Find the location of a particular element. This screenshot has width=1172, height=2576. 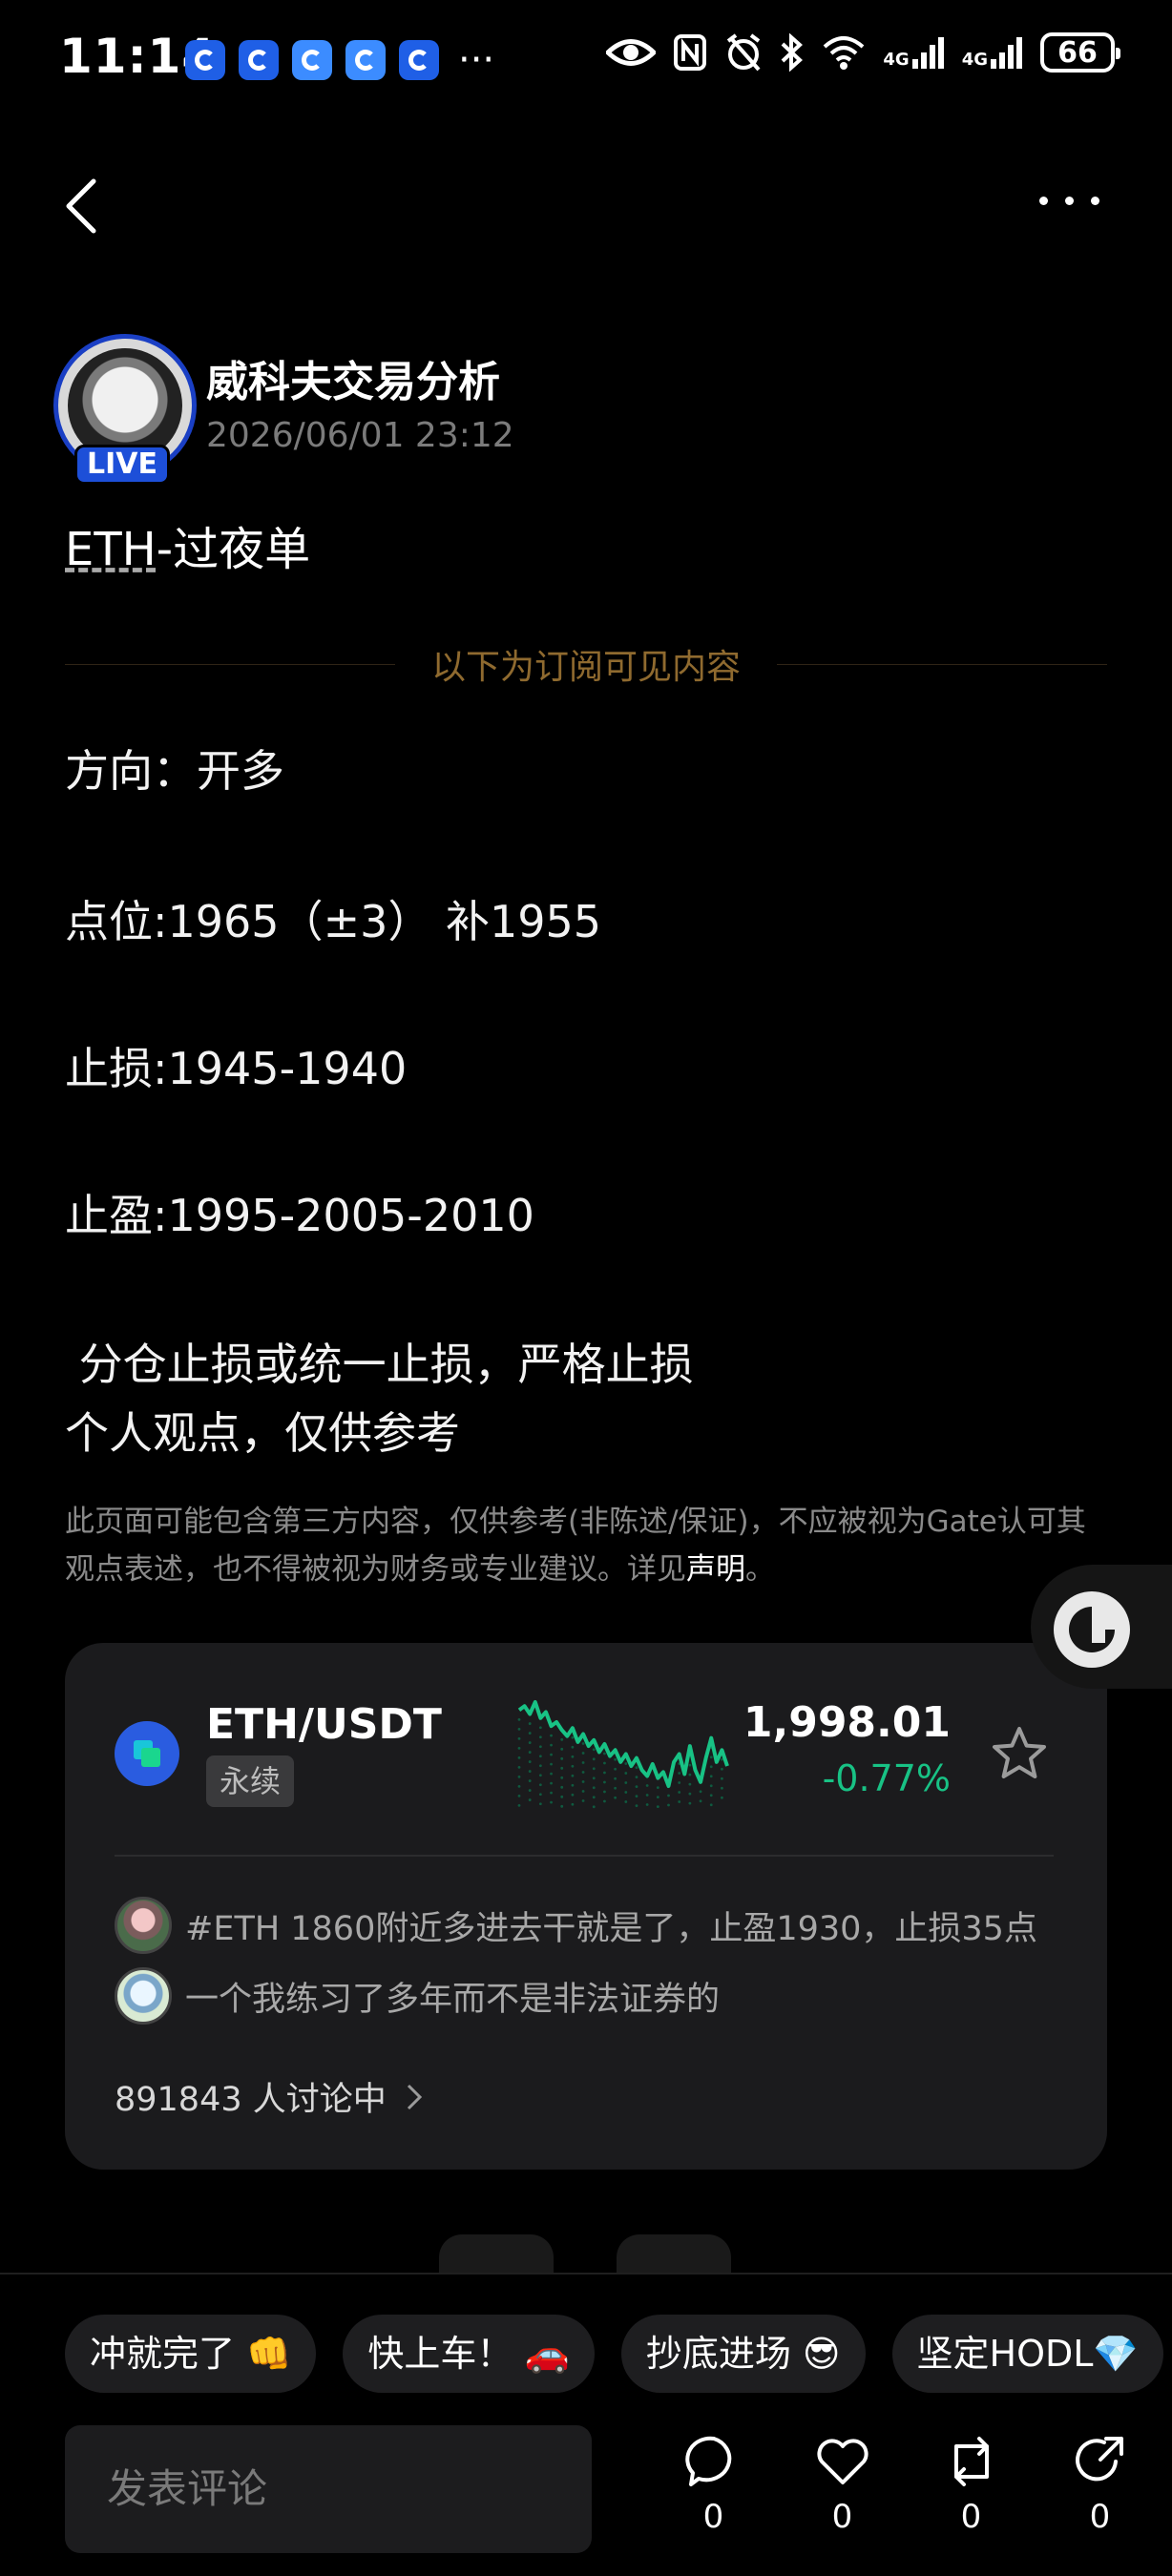

post-line-note: 分仓止损或统一止损，严格止损 is located at coordinates (379, 1364).